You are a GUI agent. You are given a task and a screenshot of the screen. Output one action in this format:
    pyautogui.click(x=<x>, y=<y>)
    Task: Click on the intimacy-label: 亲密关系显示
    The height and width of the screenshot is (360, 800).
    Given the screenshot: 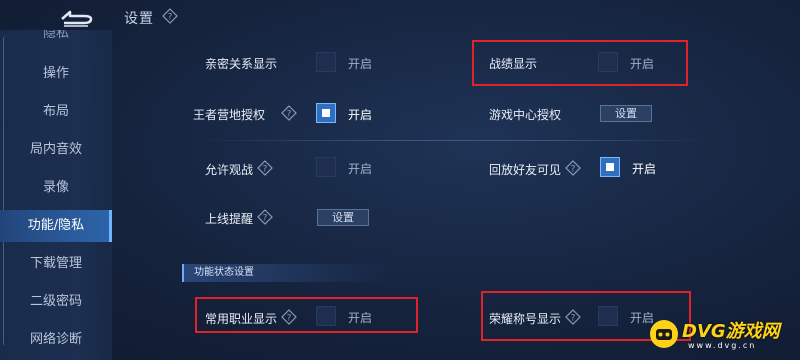 What is the action you would take?
    pyautogui.click(x=241, y=64)
    